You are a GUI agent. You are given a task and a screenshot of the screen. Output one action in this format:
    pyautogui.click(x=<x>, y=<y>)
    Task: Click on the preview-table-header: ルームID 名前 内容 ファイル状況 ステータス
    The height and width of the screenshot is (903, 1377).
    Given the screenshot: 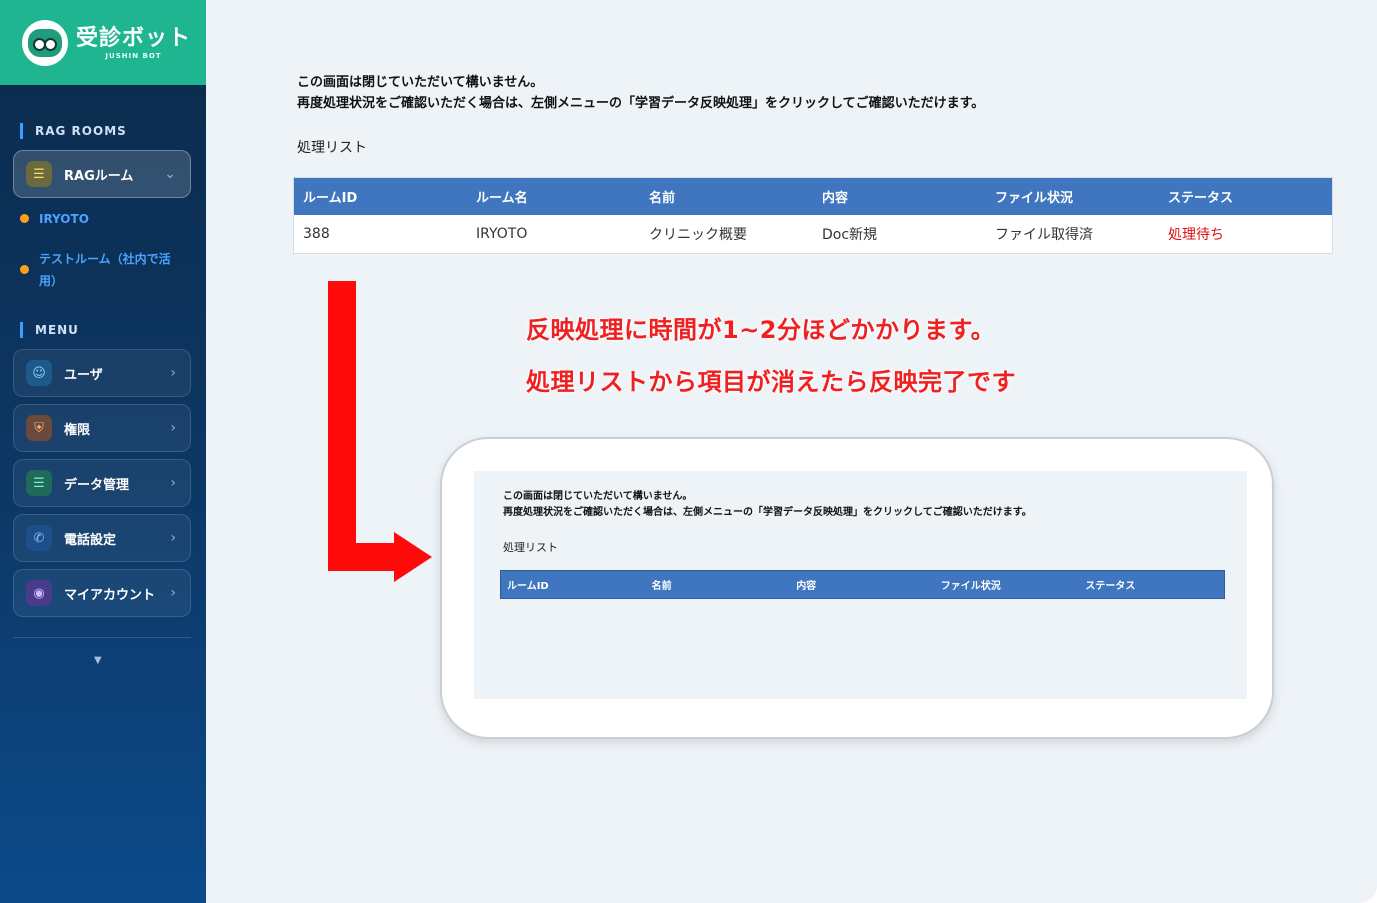 What is the action you would take?
    pyautogui.click(x=862, y=584)
    